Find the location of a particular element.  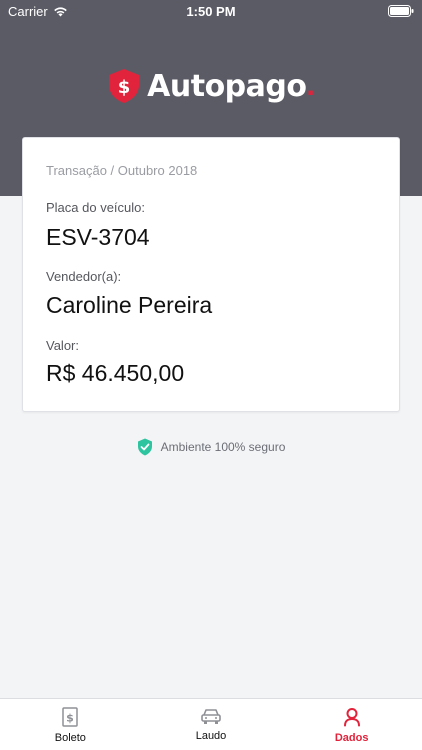

tab-bar: $ Boleto Laudo Dados is located at coordinates (211, 724).